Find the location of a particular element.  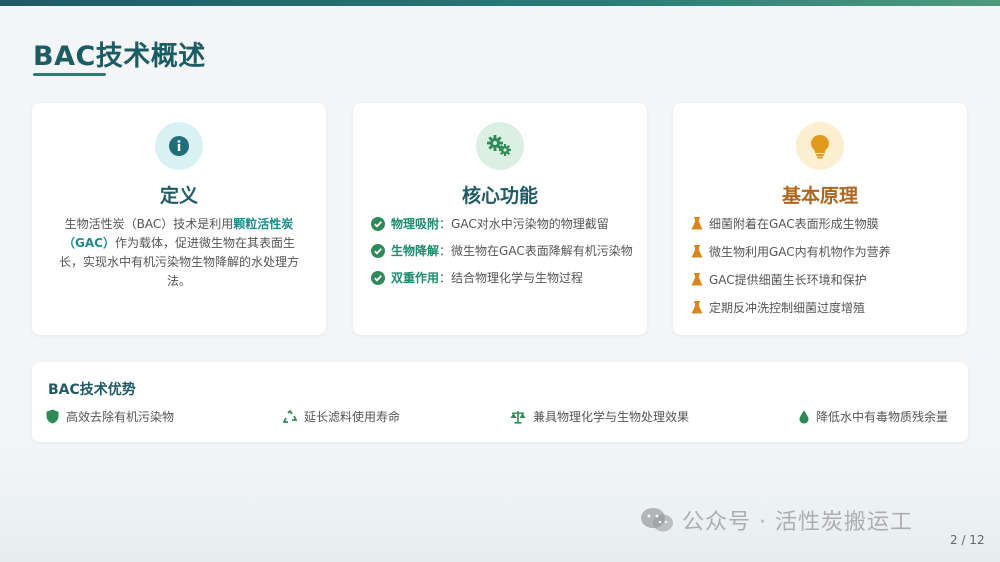

list-item: 物理吸附：GAC对水中污染物的物理截留 is located at coordinates (502, 224).